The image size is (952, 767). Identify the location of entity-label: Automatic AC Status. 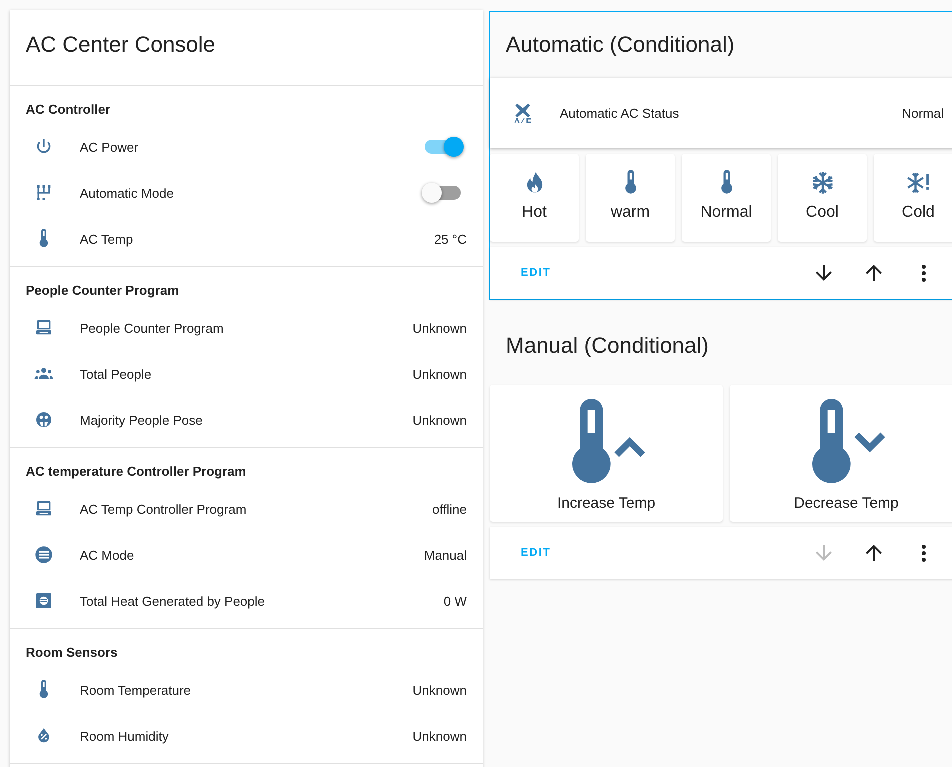
(620, 113).